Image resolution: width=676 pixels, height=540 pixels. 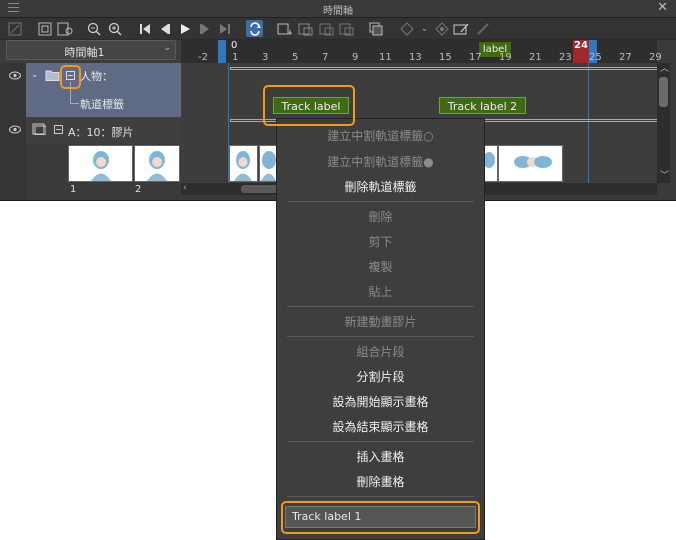 What do you see at coordinates (664, 174) in the screenshot?
I see `chevron-down-icon: ﹀` at bounding box center [664, 174].